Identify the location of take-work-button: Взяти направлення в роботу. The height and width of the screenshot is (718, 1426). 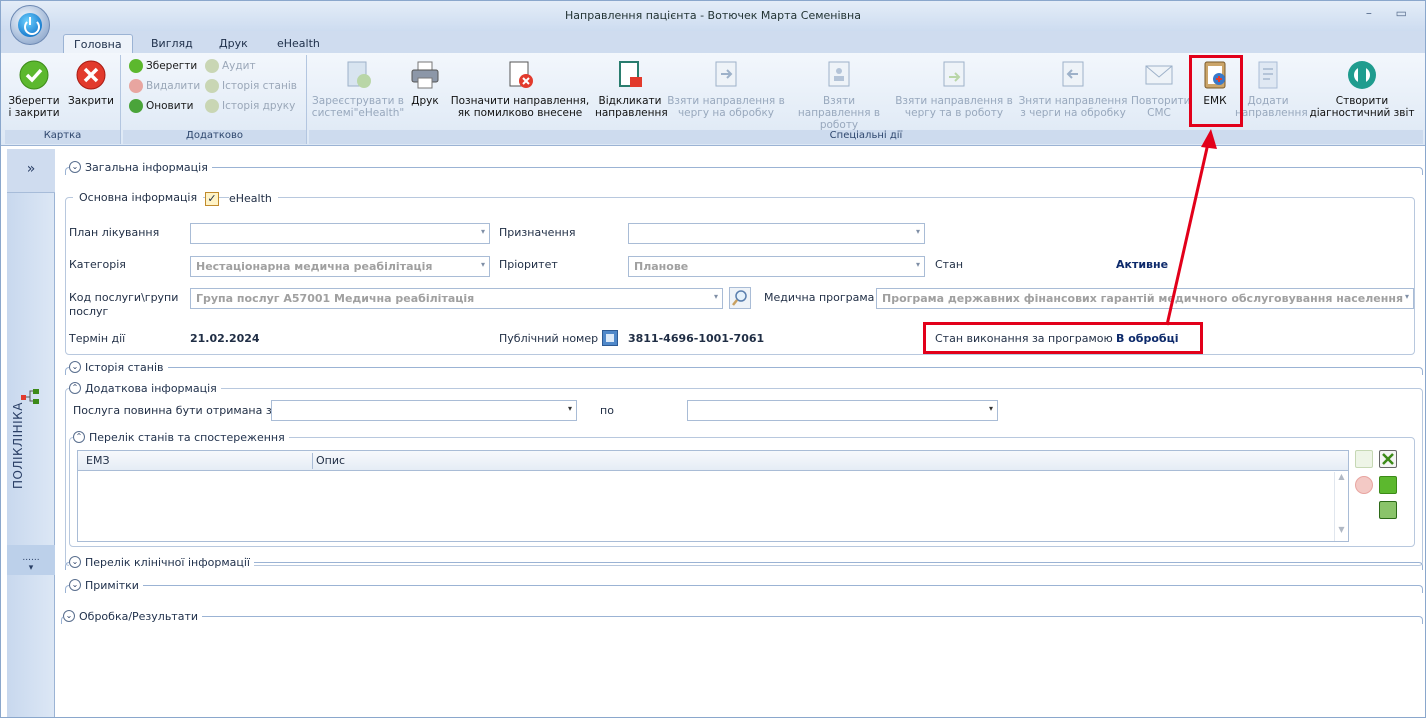
(839, 95).